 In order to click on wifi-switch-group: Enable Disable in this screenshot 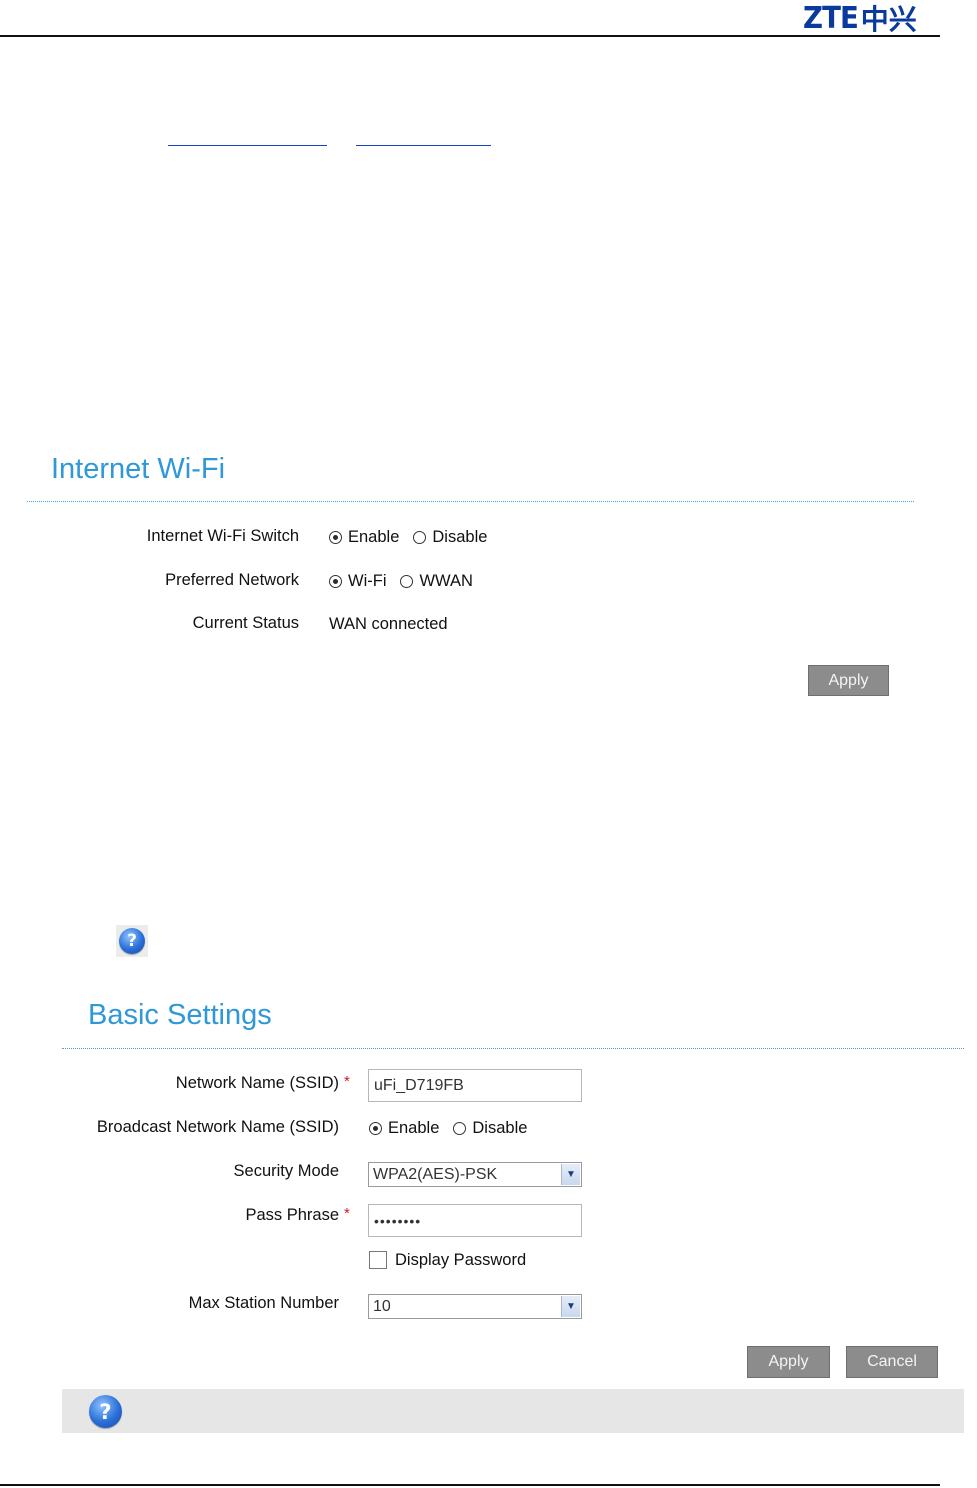, I will do `click(415, 537)`.